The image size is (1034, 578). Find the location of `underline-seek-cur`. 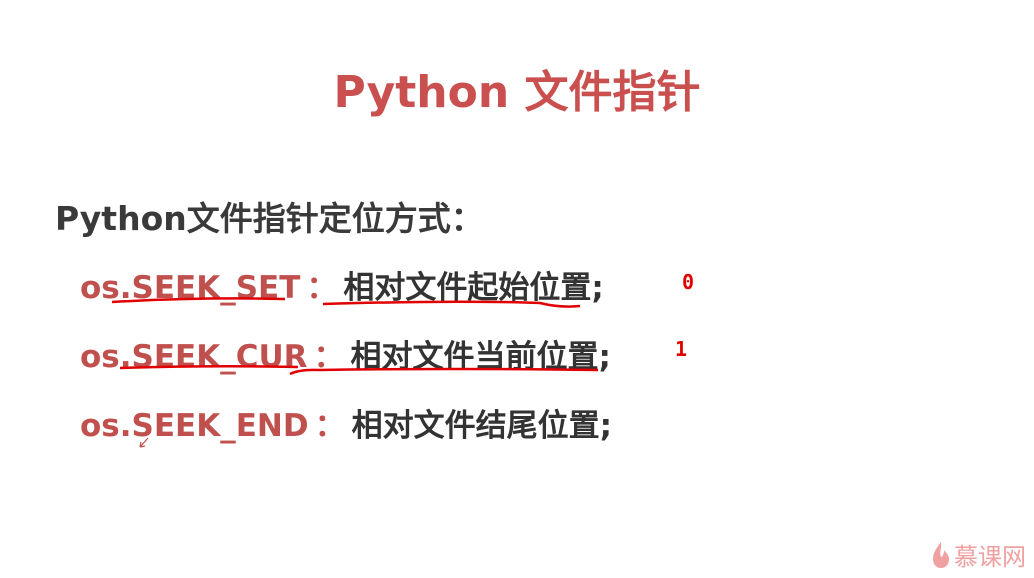

underline-seek-cur is located at coordinates (209, 367).